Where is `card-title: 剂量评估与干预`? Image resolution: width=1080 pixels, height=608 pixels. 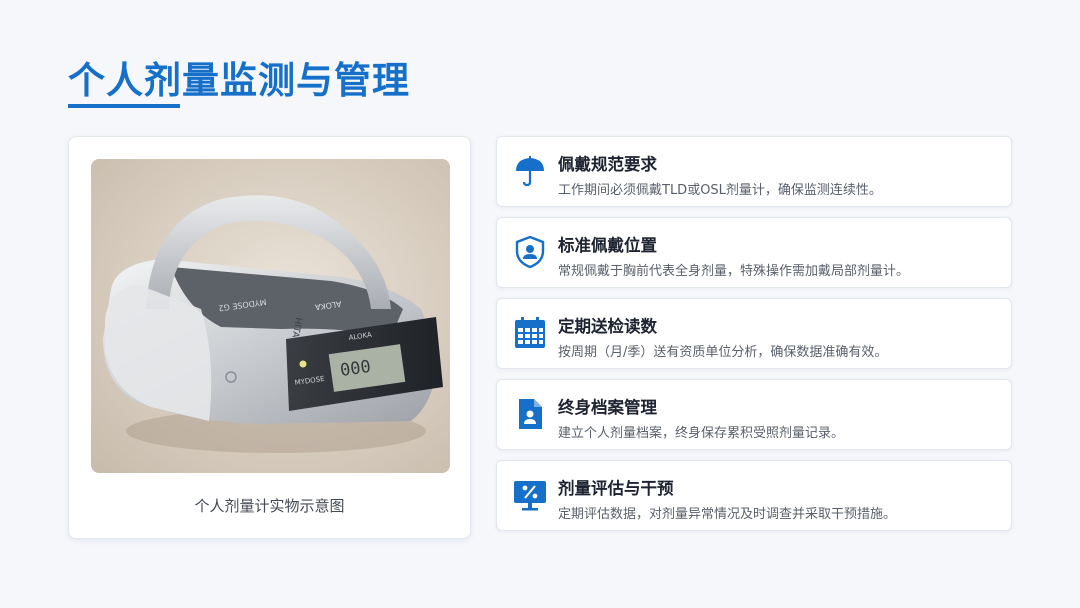
card-title: 剂量评估与干预 is located at coordinates (616, 488).